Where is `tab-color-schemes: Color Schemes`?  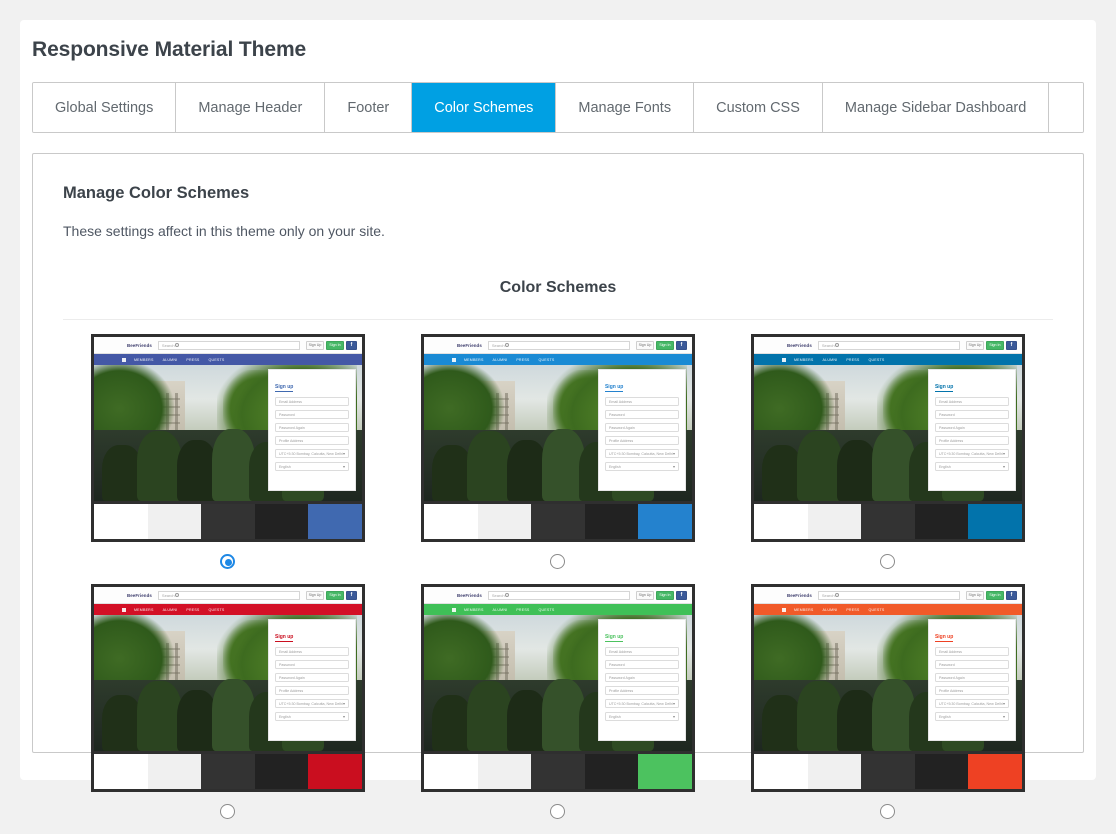 tab-color-schemes: Color Schemes is located at coordinates (484, 107).